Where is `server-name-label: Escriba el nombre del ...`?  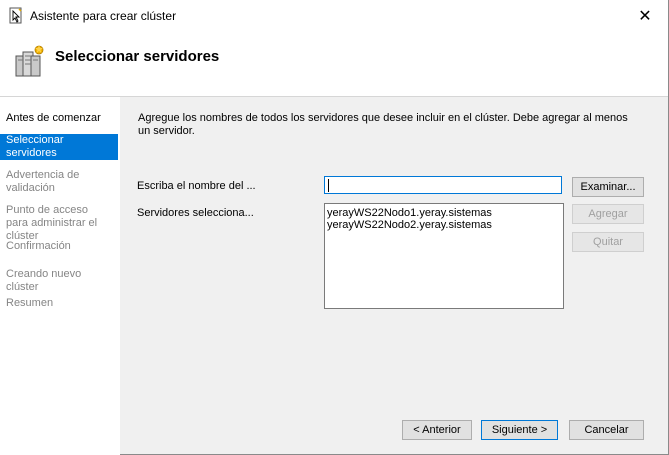
server-name-label: Escriba el nombre del ... is located at coordinates (196, 186).